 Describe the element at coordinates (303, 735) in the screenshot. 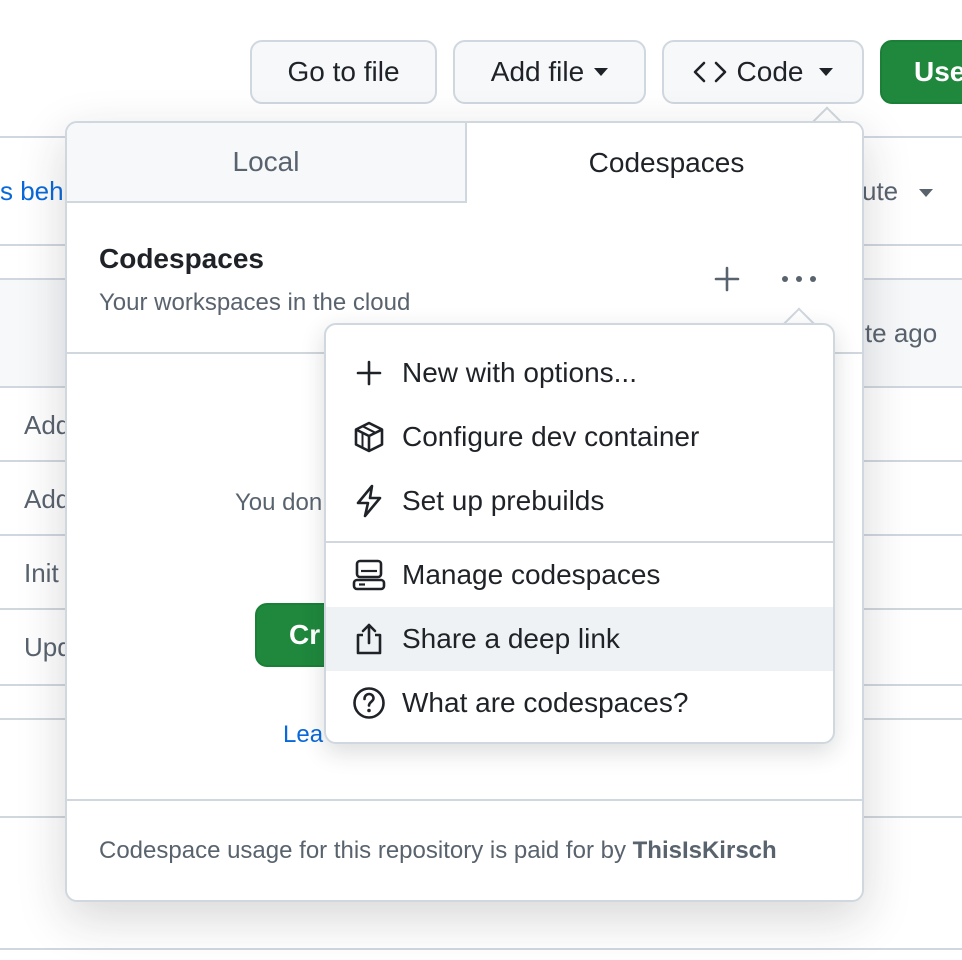

I see `learn-more-link: Lea` at that location.